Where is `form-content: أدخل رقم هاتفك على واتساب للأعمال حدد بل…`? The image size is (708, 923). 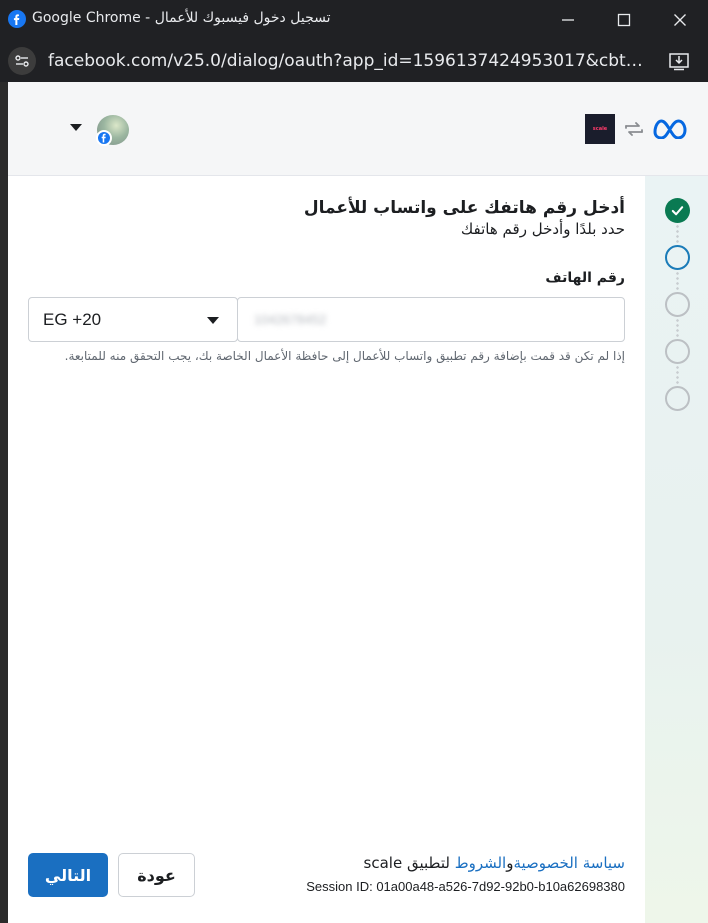
form-content: أدخل رقم هاتفك على واتساب للأعمال حدد بل… is located at coordinates (326, 241).